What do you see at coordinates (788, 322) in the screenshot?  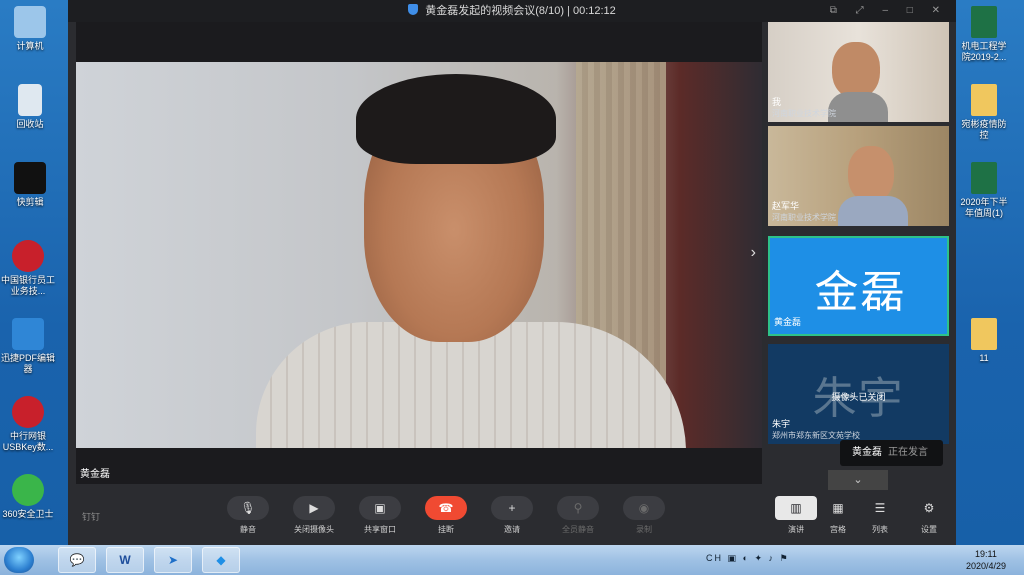 I see `participant-name: 黄金磊` at bounding box center [788, 322].